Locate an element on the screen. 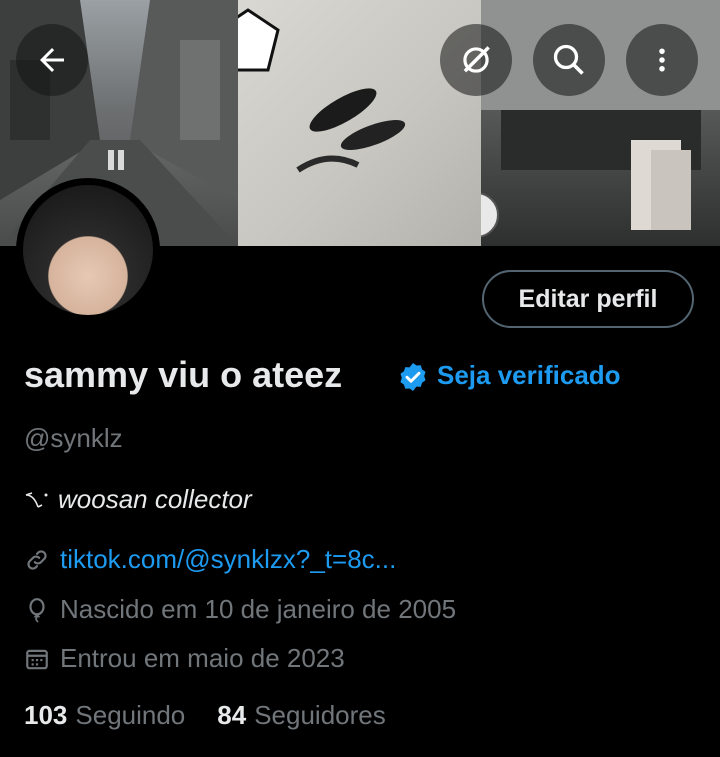 The image size is (720, 757). back-arrow-icon is located at coordinates (52, 60).